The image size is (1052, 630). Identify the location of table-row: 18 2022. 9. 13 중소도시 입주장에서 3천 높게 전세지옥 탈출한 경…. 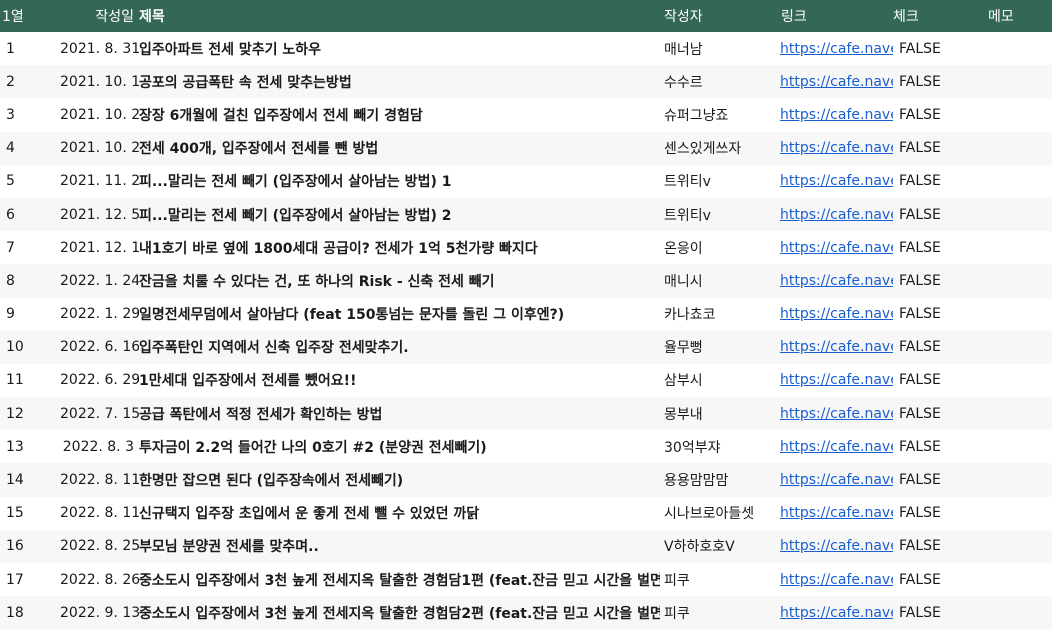
(526, 613).